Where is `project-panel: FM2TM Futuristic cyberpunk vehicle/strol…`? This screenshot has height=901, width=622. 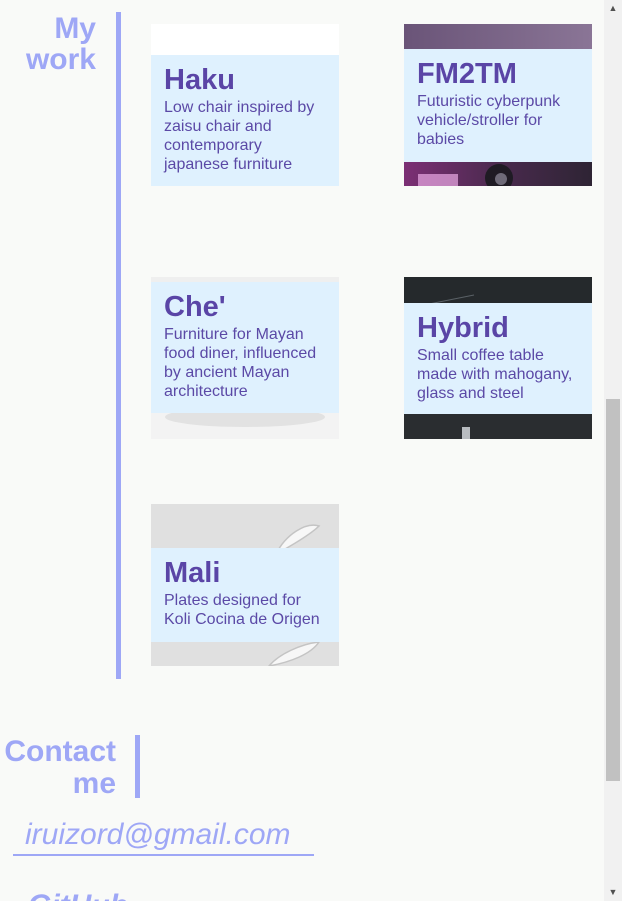 project-panel: FM2TM Futuristic cyberpunk vehicle/strol… is located at coordinates (498, 105).